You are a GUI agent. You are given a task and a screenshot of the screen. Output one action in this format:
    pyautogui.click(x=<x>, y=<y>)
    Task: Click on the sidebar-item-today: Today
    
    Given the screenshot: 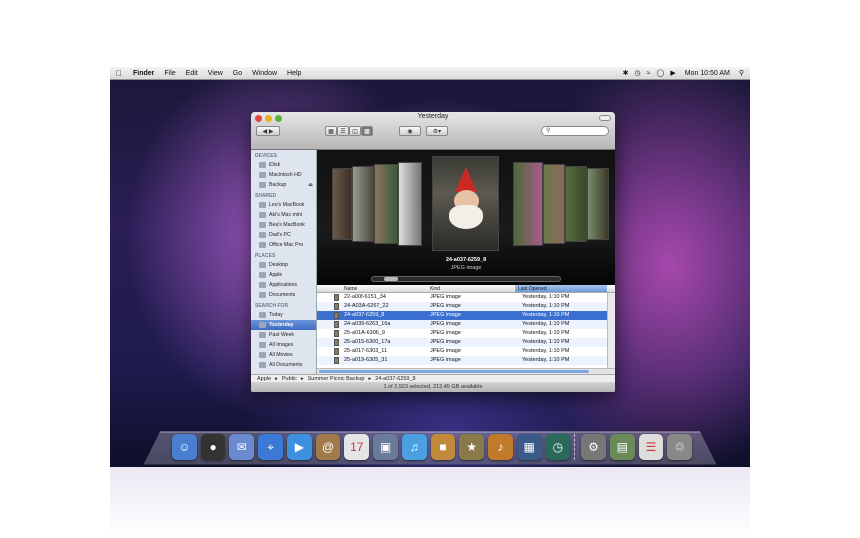 What is the action you would take?
    pyautogui.click(x=283, y=315)
    